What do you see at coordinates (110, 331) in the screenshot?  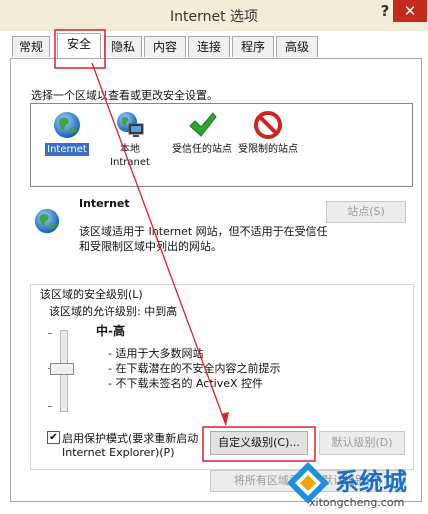 I see `security-level-name: 中-高` at bounding box center [110, 331].